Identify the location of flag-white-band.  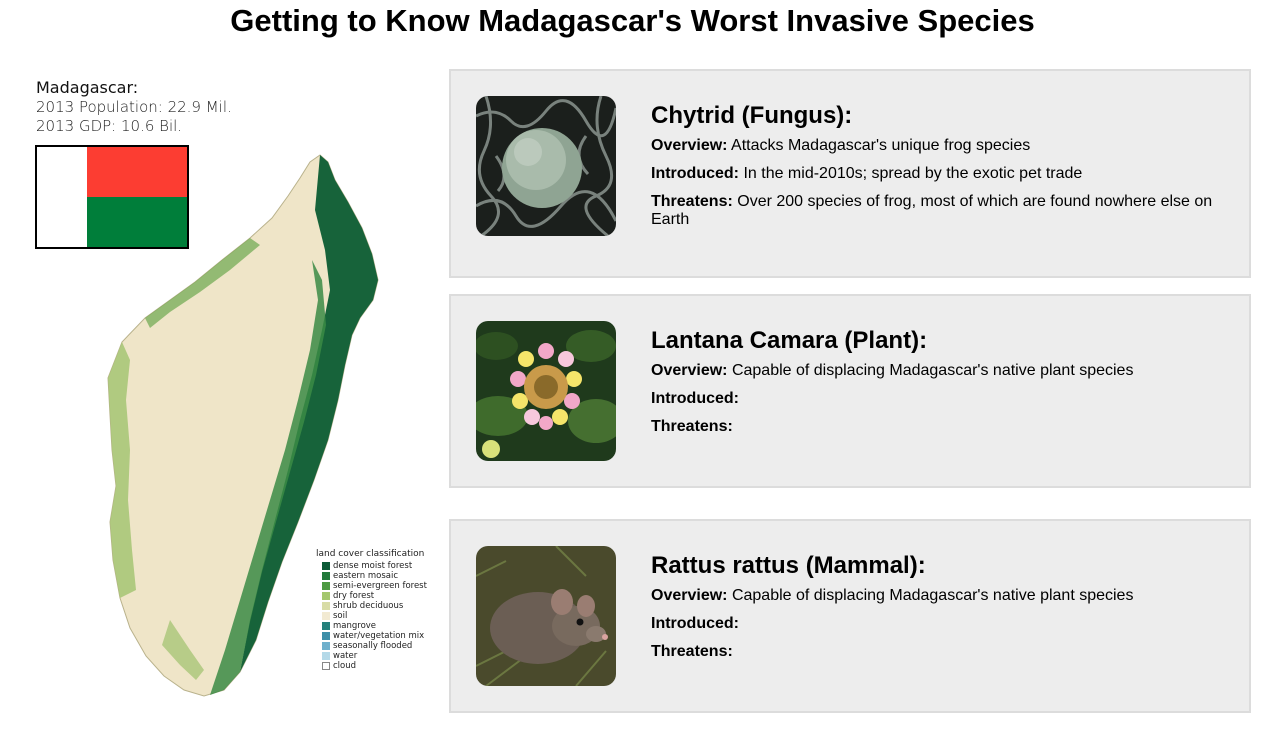
(62, 197).